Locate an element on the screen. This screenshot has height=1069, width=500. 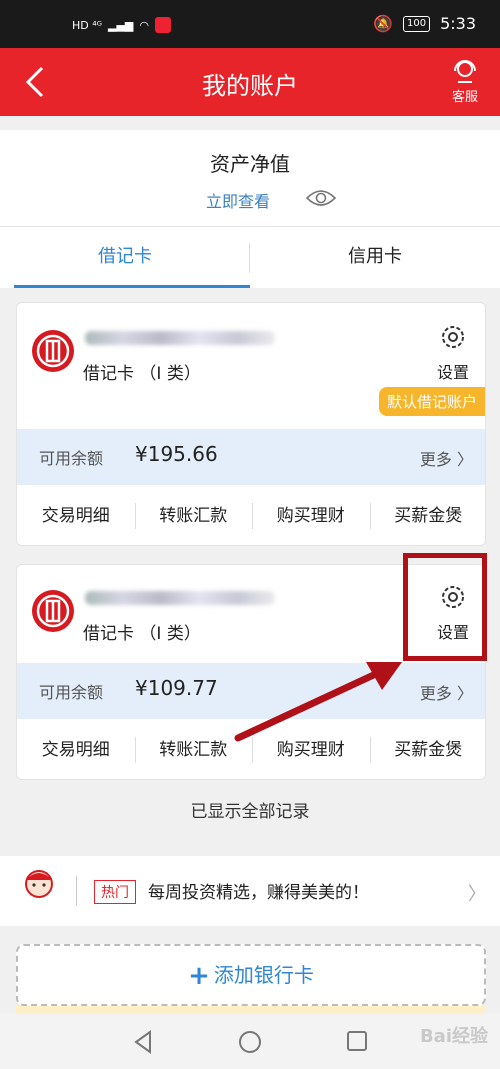
battery-indicator: 100 is located at coordinates (416, 23).